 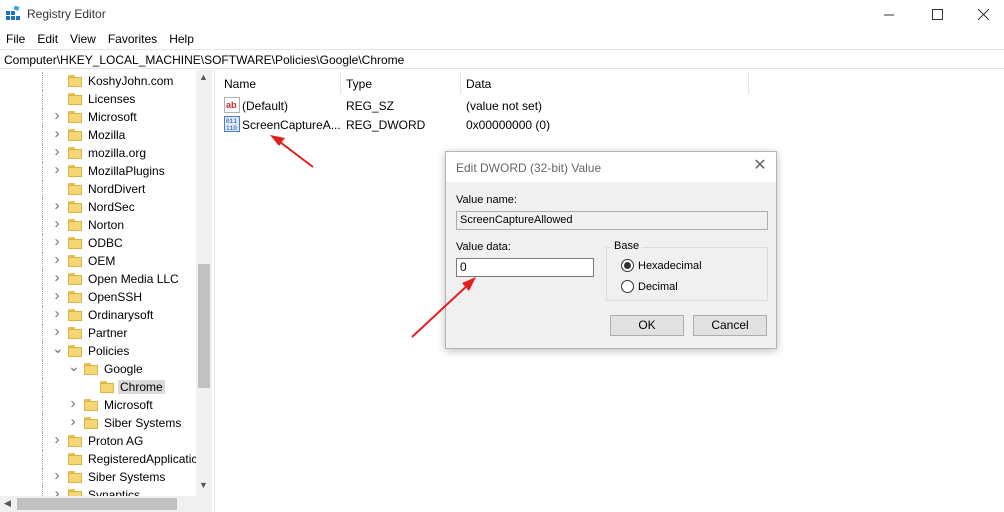 I want to click on tree-item: › Proton AG, so click(x=98, y=441).